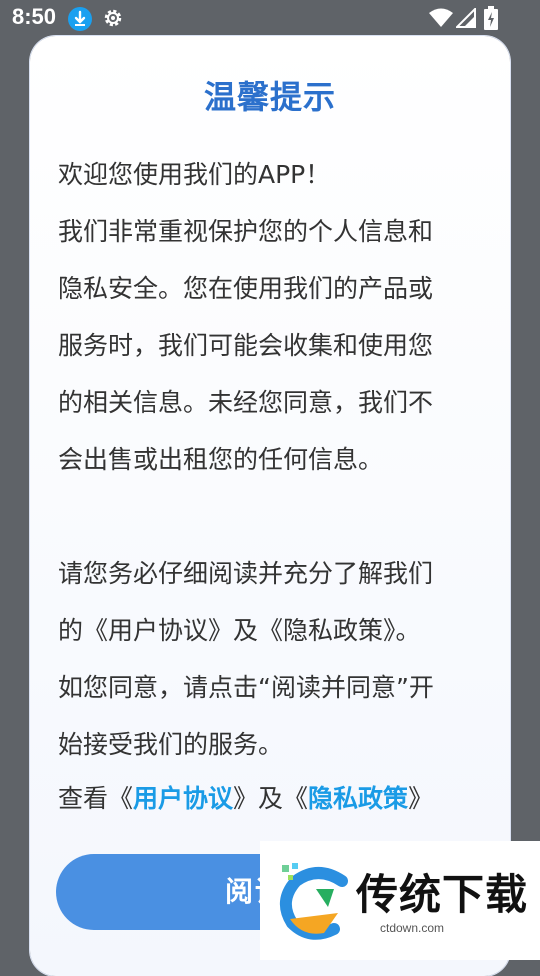 This screenshot has height=976, width=540. What do you see at coordinates (269, 97) in the screenshot?
I see `dialog-title: 温馨提示` at bounding box center [269, 97].